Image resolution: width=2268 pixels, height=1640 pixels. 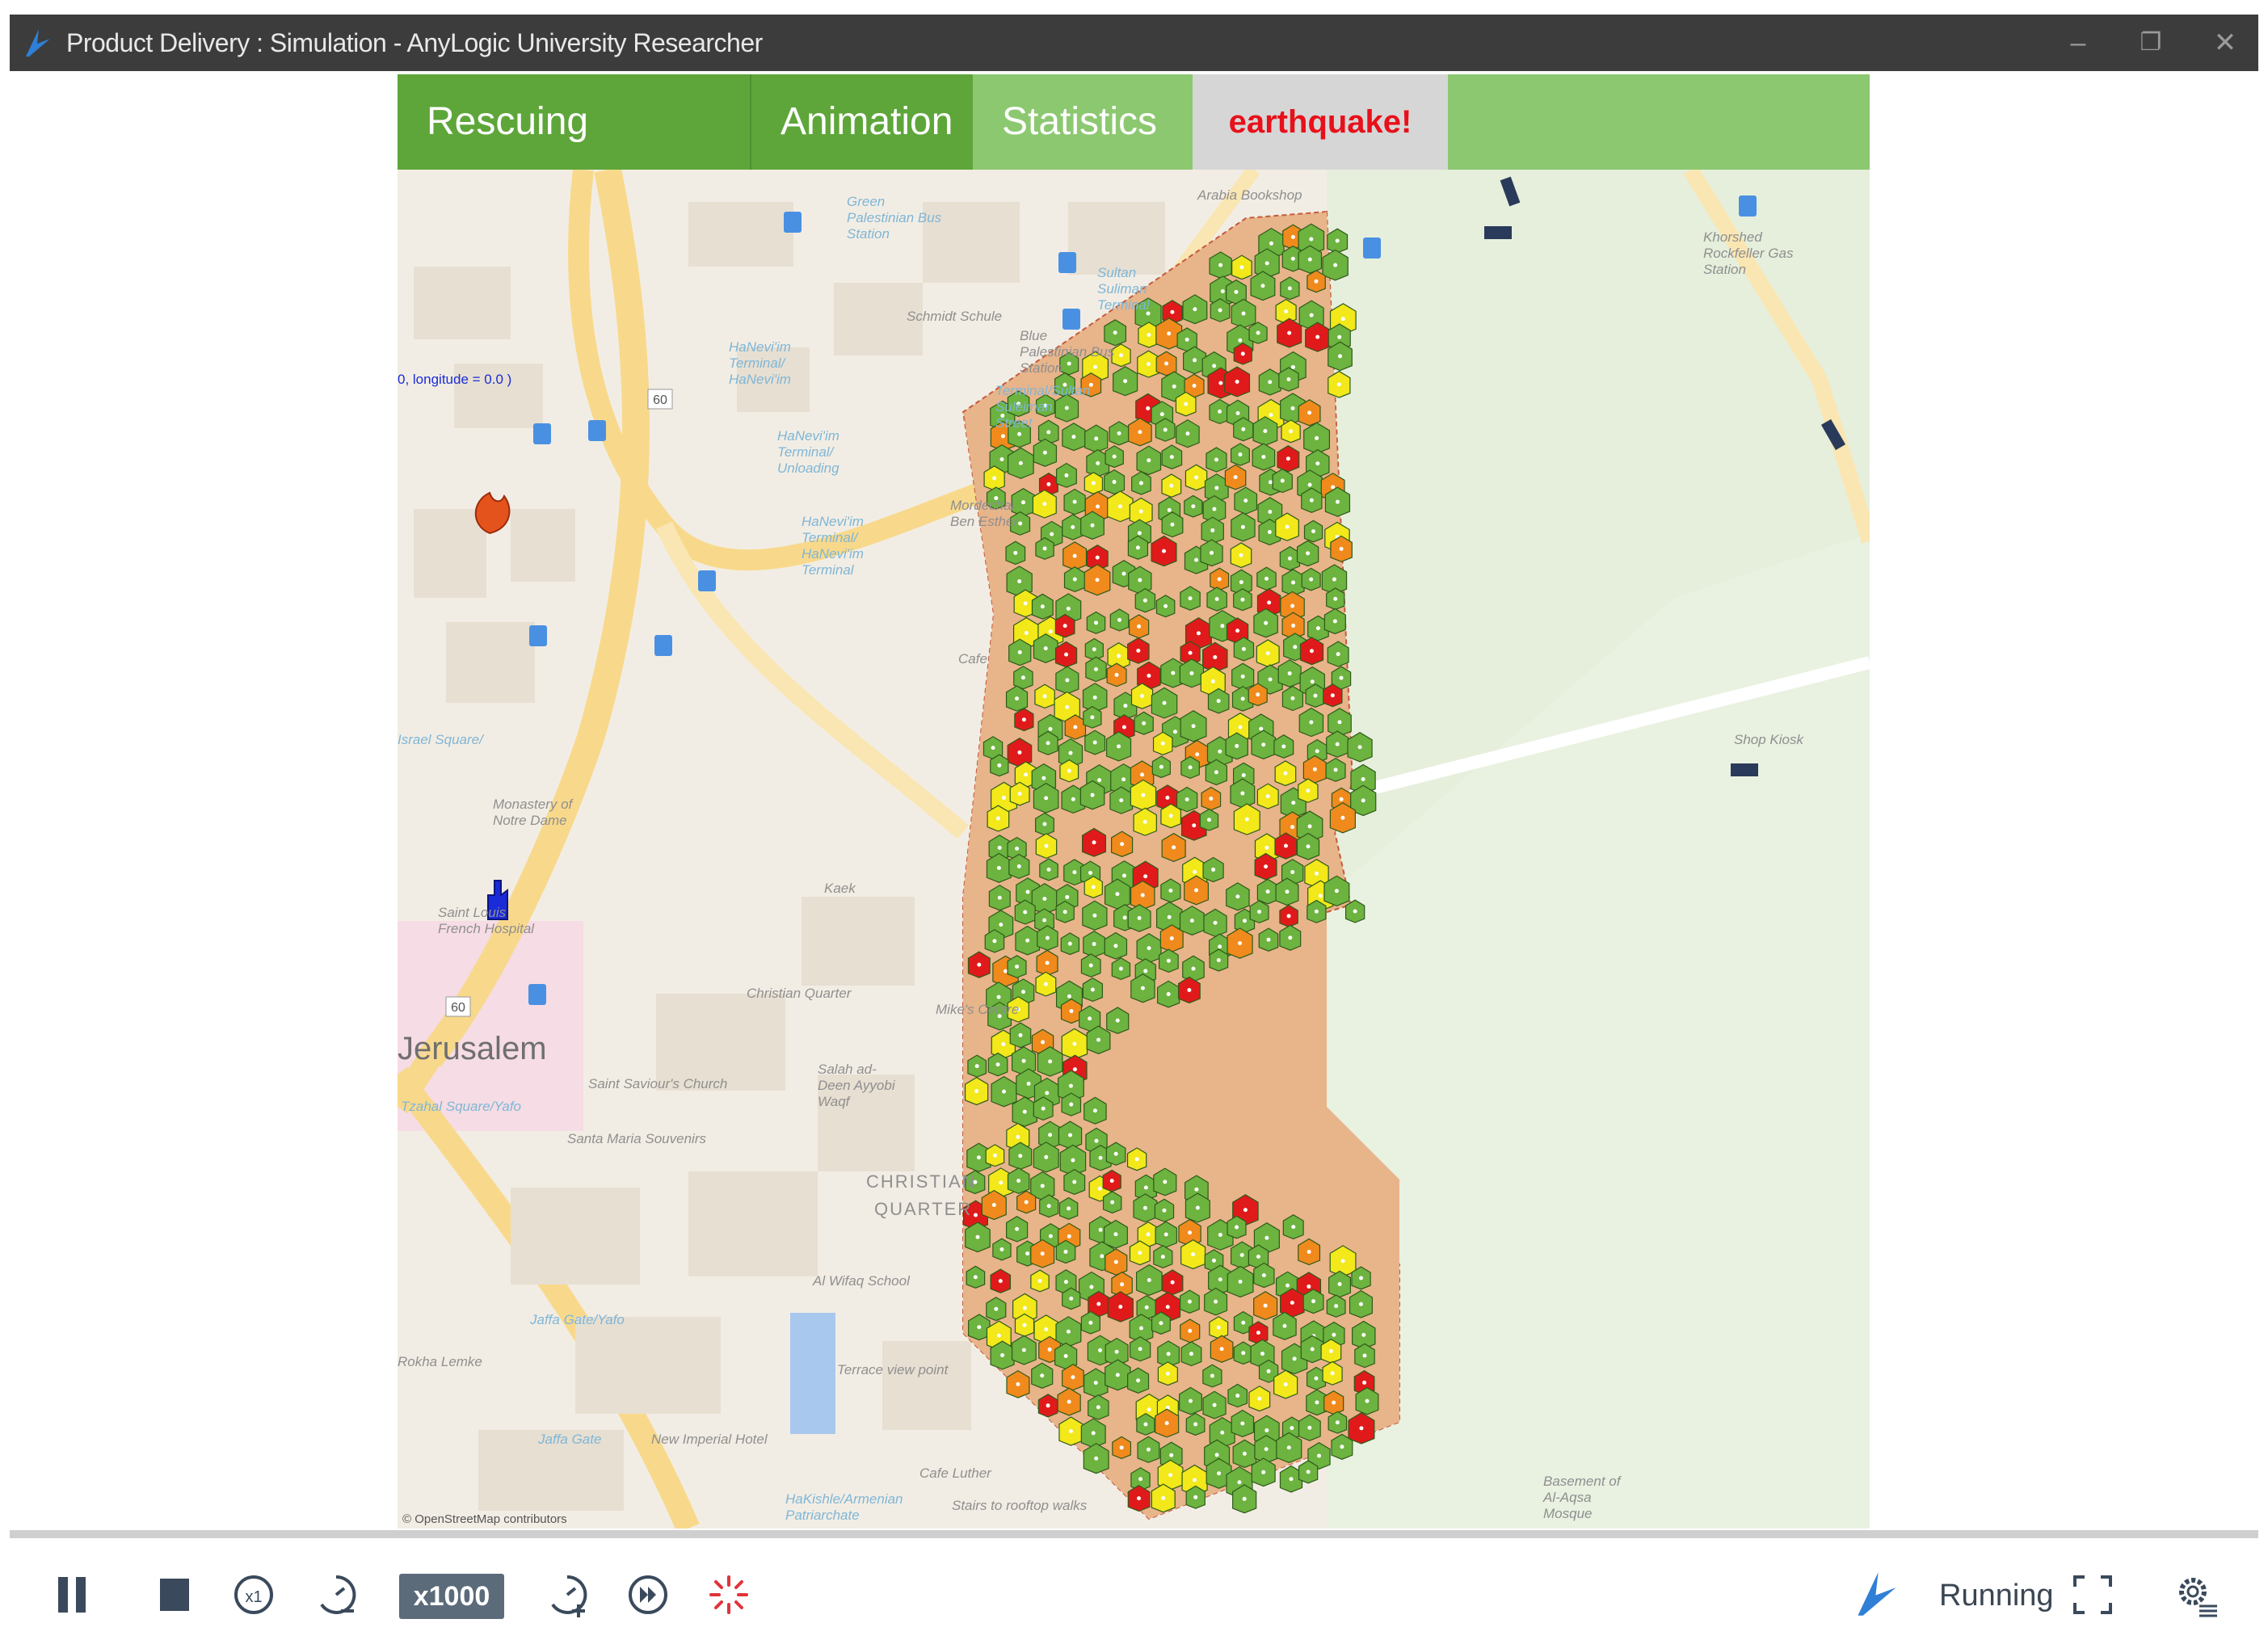 I want to click on restore-button: ❐, so click(x=2151, y=43).